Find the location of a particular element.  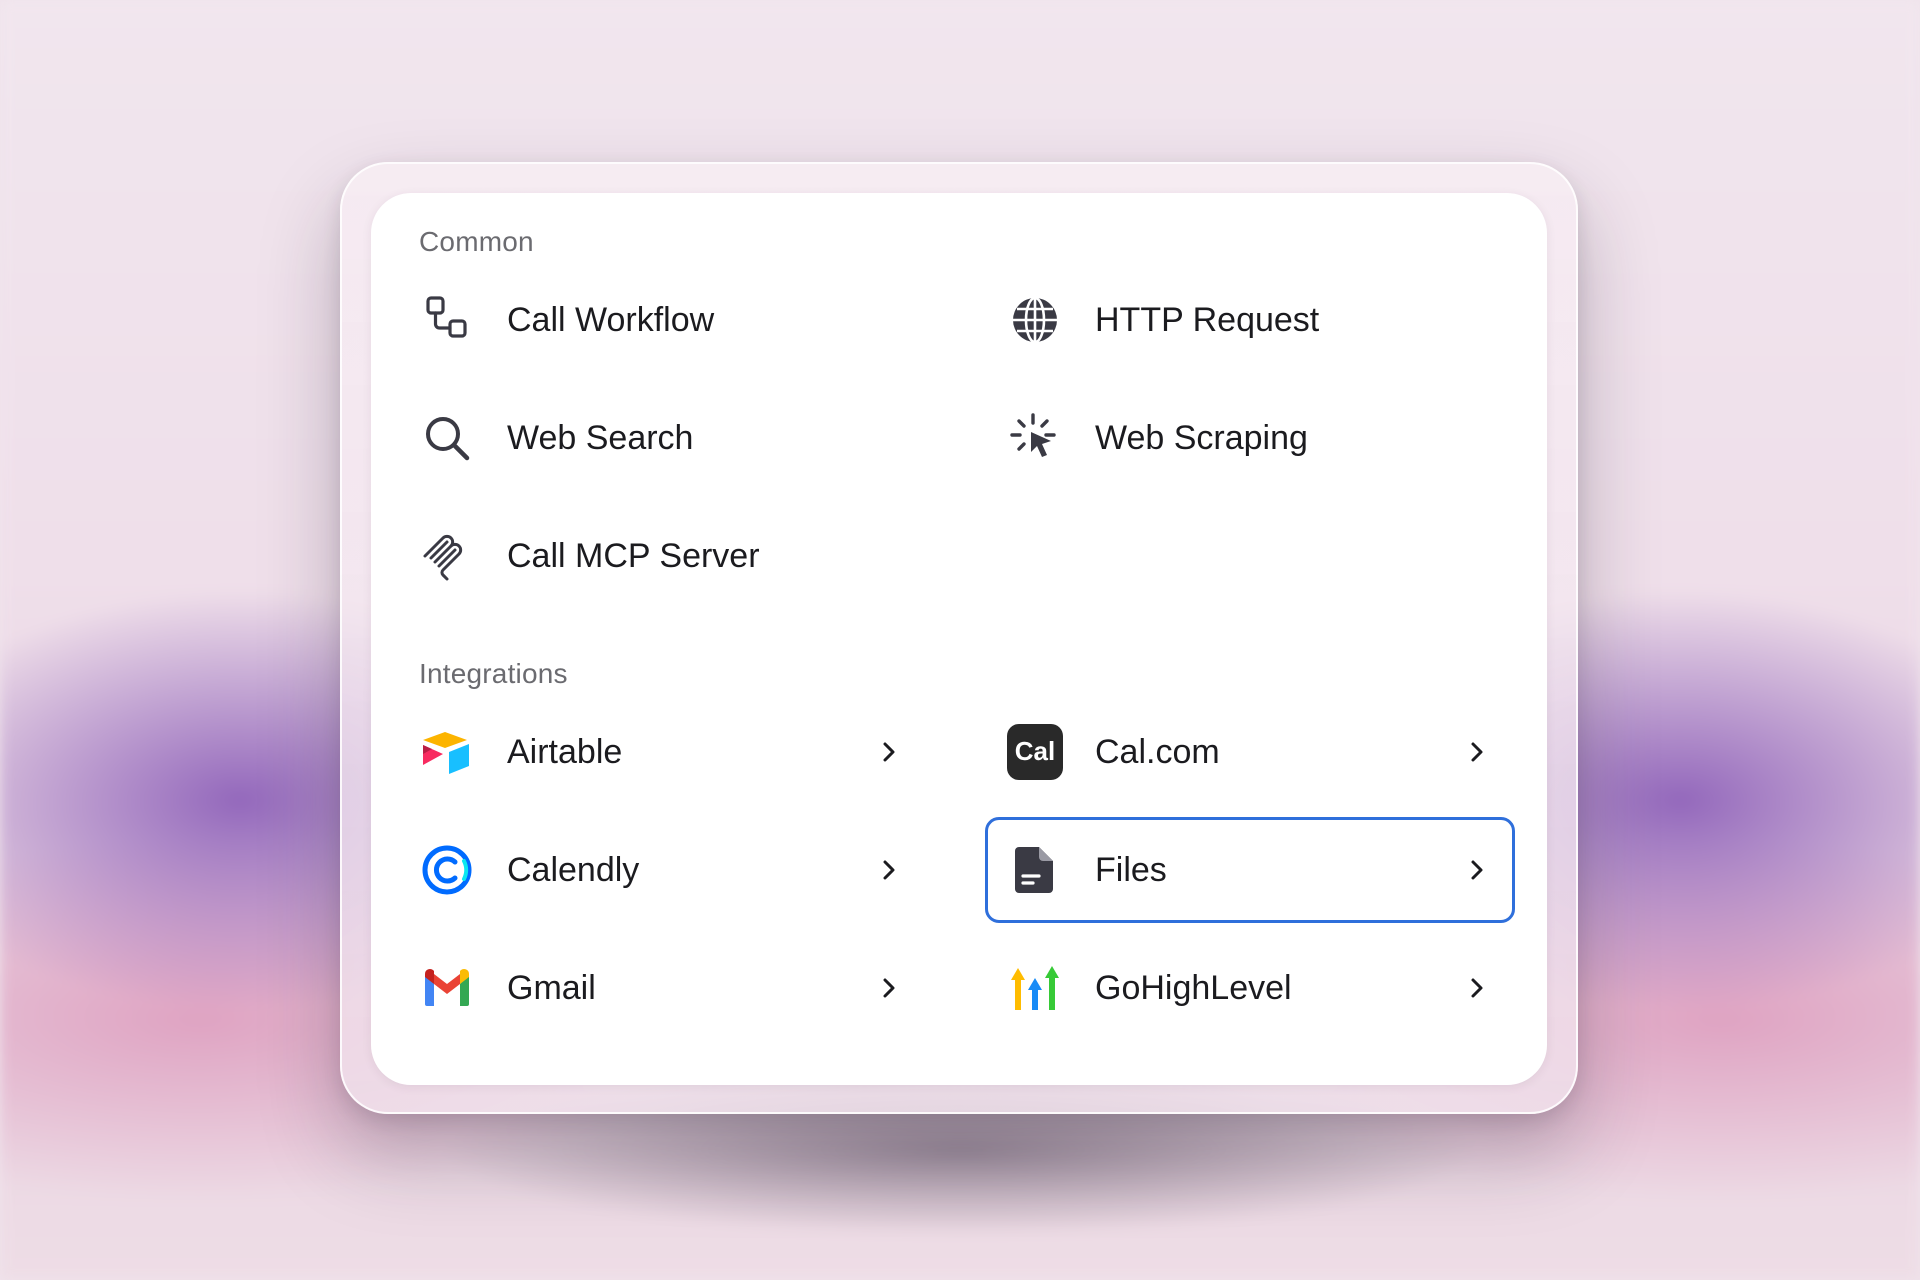

menu-item-label: HTTP Request is located at coordinates (1207, 320).